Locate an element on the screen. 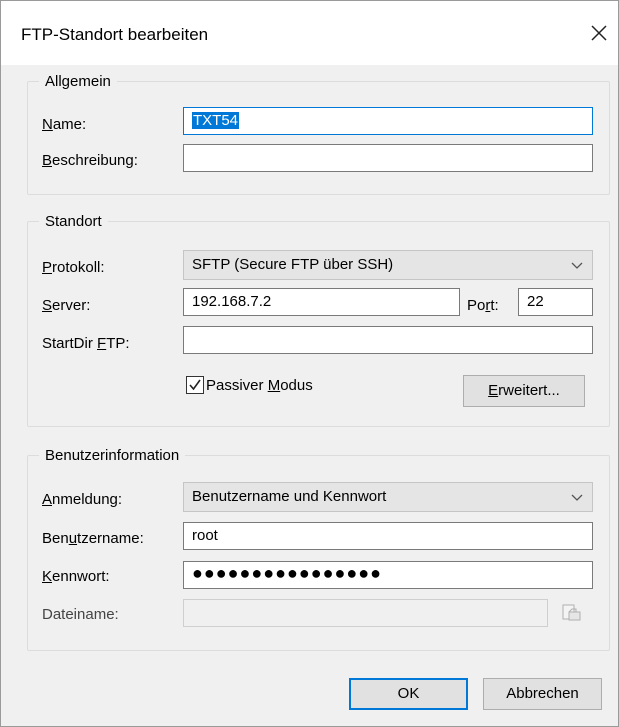 The width and height of the screenshot is (619, 727). dialog-title: FTP-Standort bearbeiten is located at coordinates (115, 34).